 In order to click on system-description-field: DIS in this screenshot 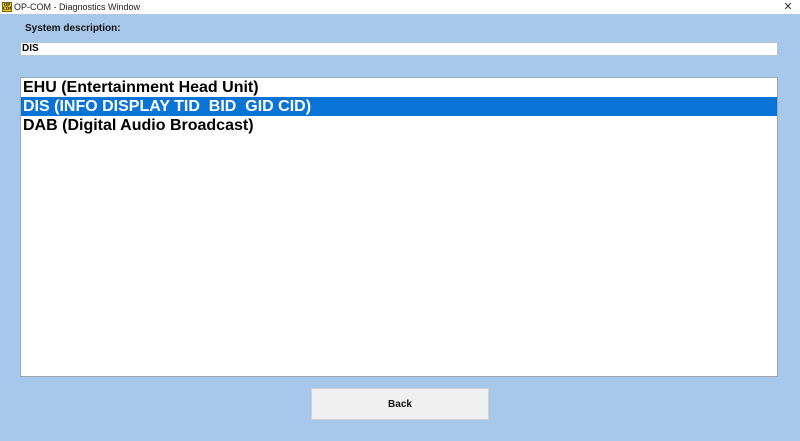, I will do `click(399, 49)`.